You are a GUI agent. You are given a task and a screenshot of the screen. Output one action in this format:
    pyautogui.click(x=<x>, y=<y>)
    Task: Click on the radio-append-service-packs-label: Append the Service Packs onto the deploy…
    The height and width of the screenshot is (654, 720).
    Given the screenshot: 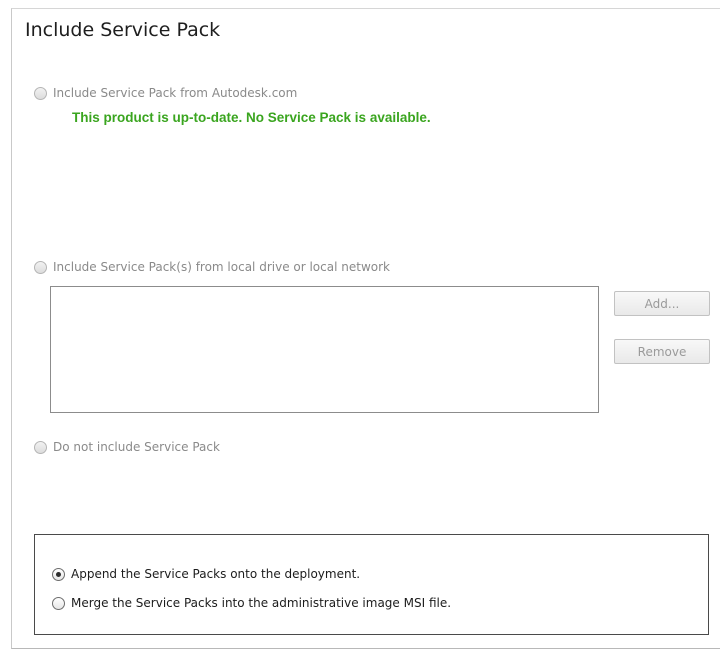 What is the action you would take?
    pyautogui.click(x=216, y=574)
    